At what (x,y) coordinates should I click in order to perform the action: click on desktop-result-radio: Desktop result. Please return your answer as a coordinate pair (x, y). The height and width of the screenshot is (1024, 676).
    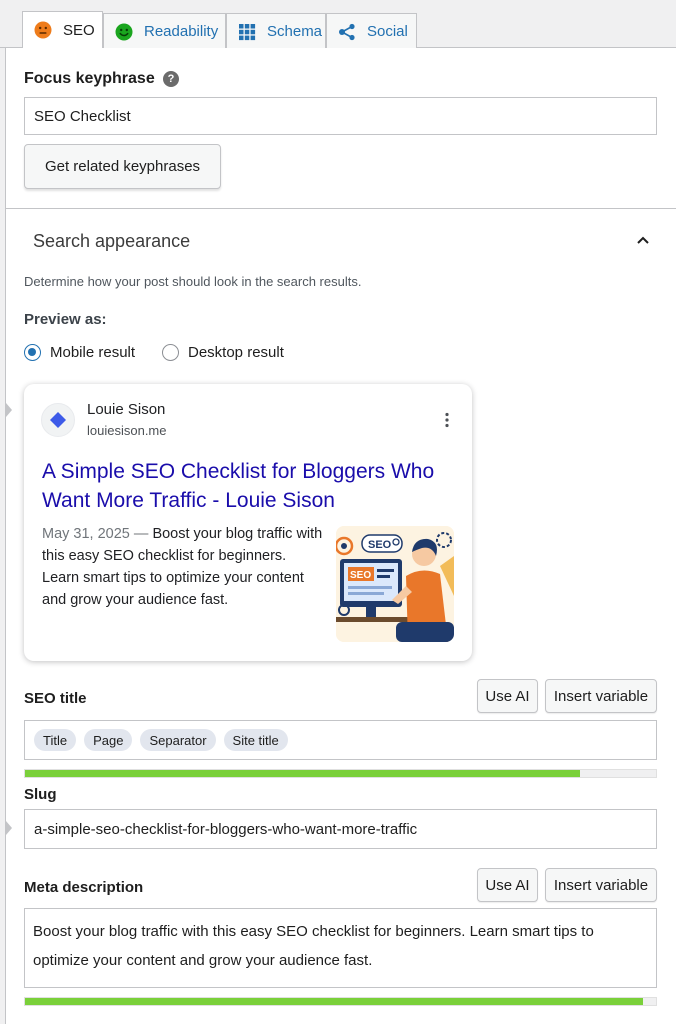
    Looking at the image, I should click on (223, 352).